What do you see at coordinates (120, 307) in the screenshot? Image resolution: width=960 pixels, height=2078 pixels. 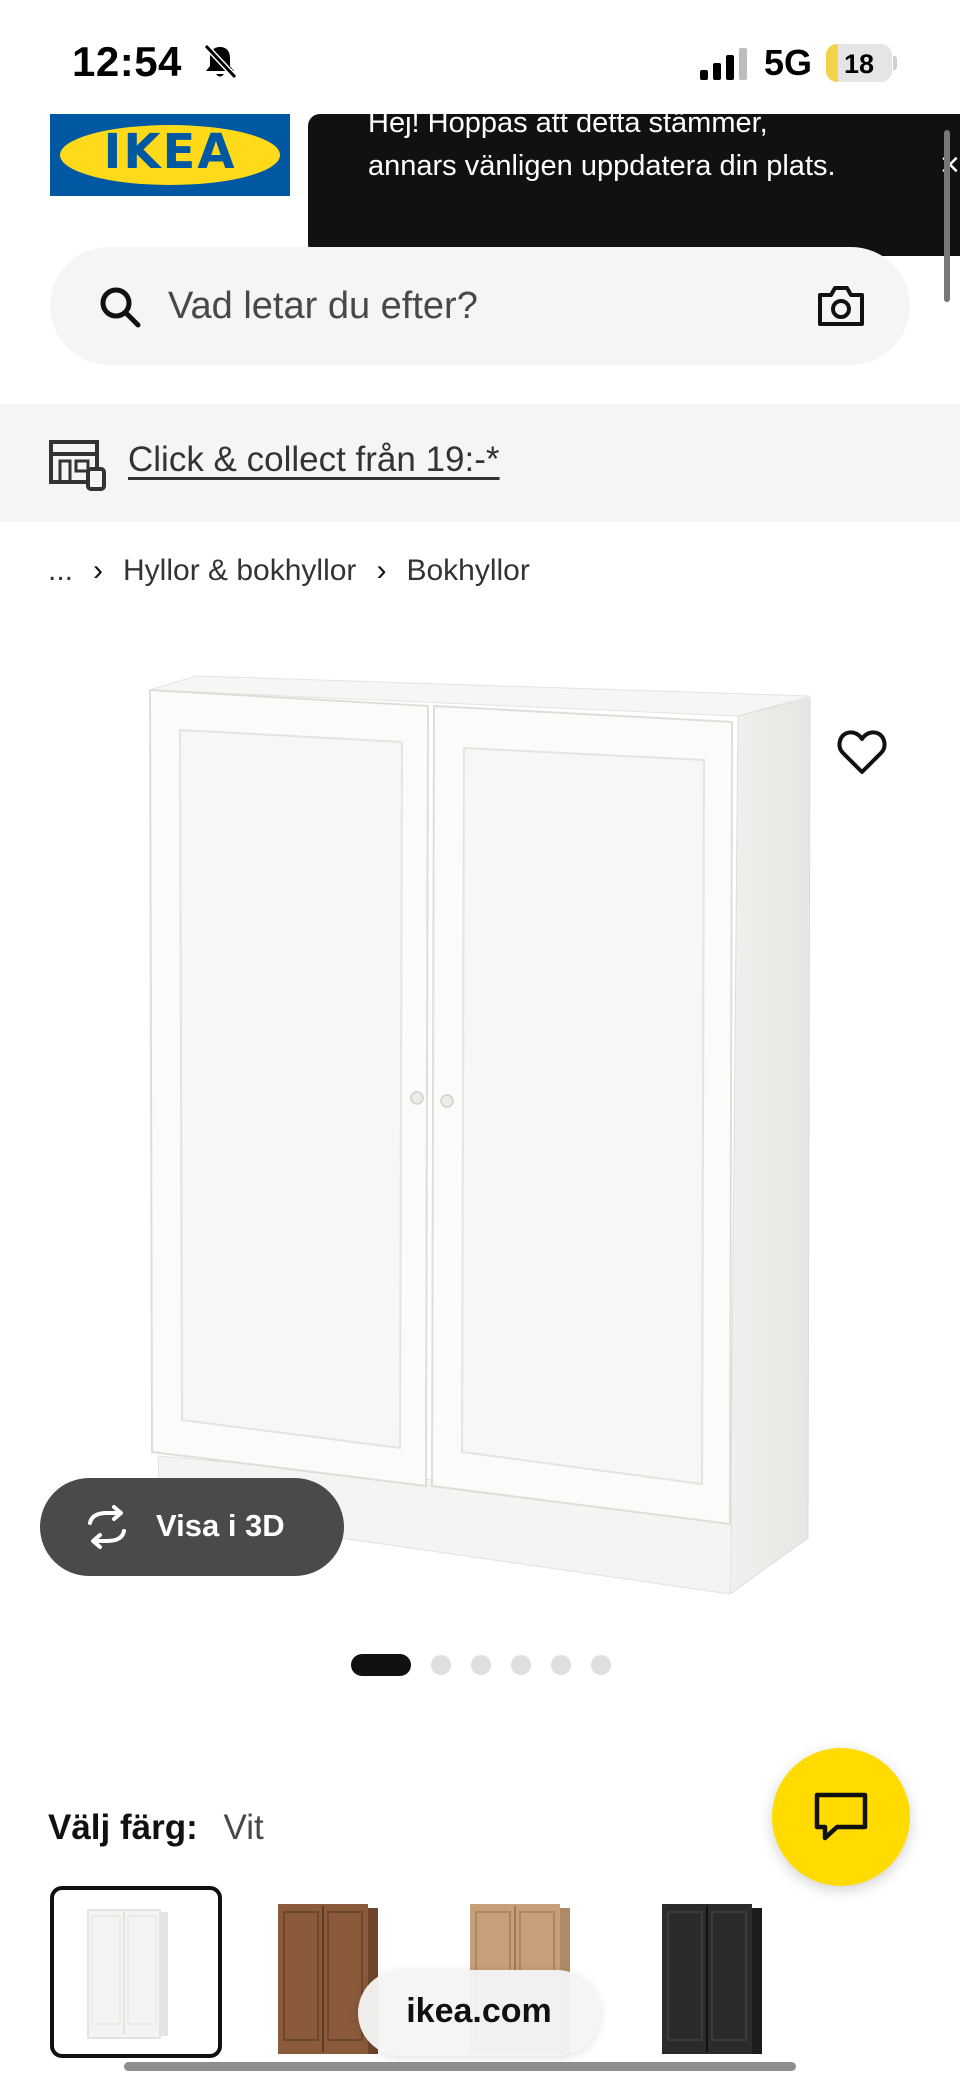 I see `search-icon` at bounding box center [120, 307].